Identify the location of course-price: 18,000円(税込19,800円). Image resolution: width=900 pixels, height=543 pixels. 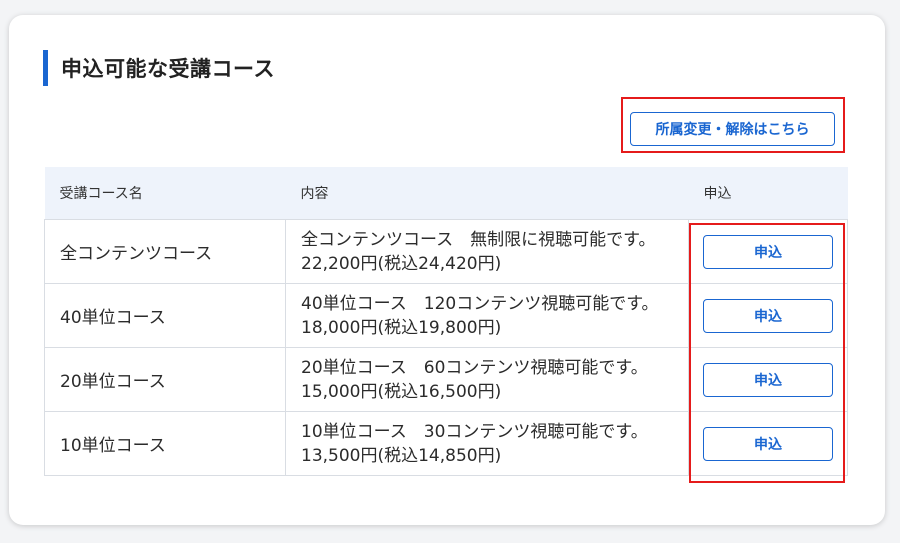
(401, 327).